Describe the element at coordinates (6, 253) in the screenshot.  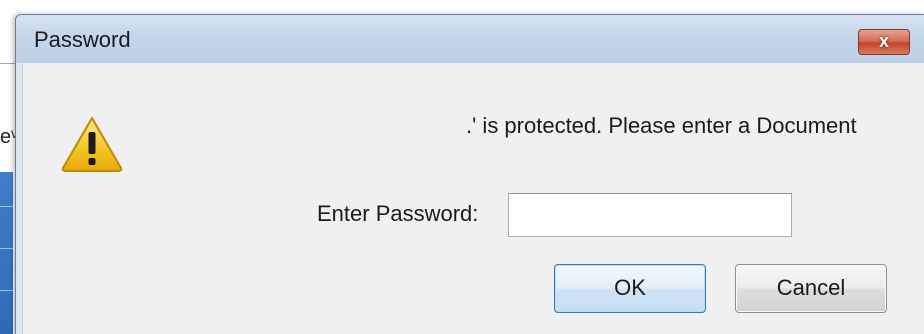
I see `background-selection-strip` at that location.